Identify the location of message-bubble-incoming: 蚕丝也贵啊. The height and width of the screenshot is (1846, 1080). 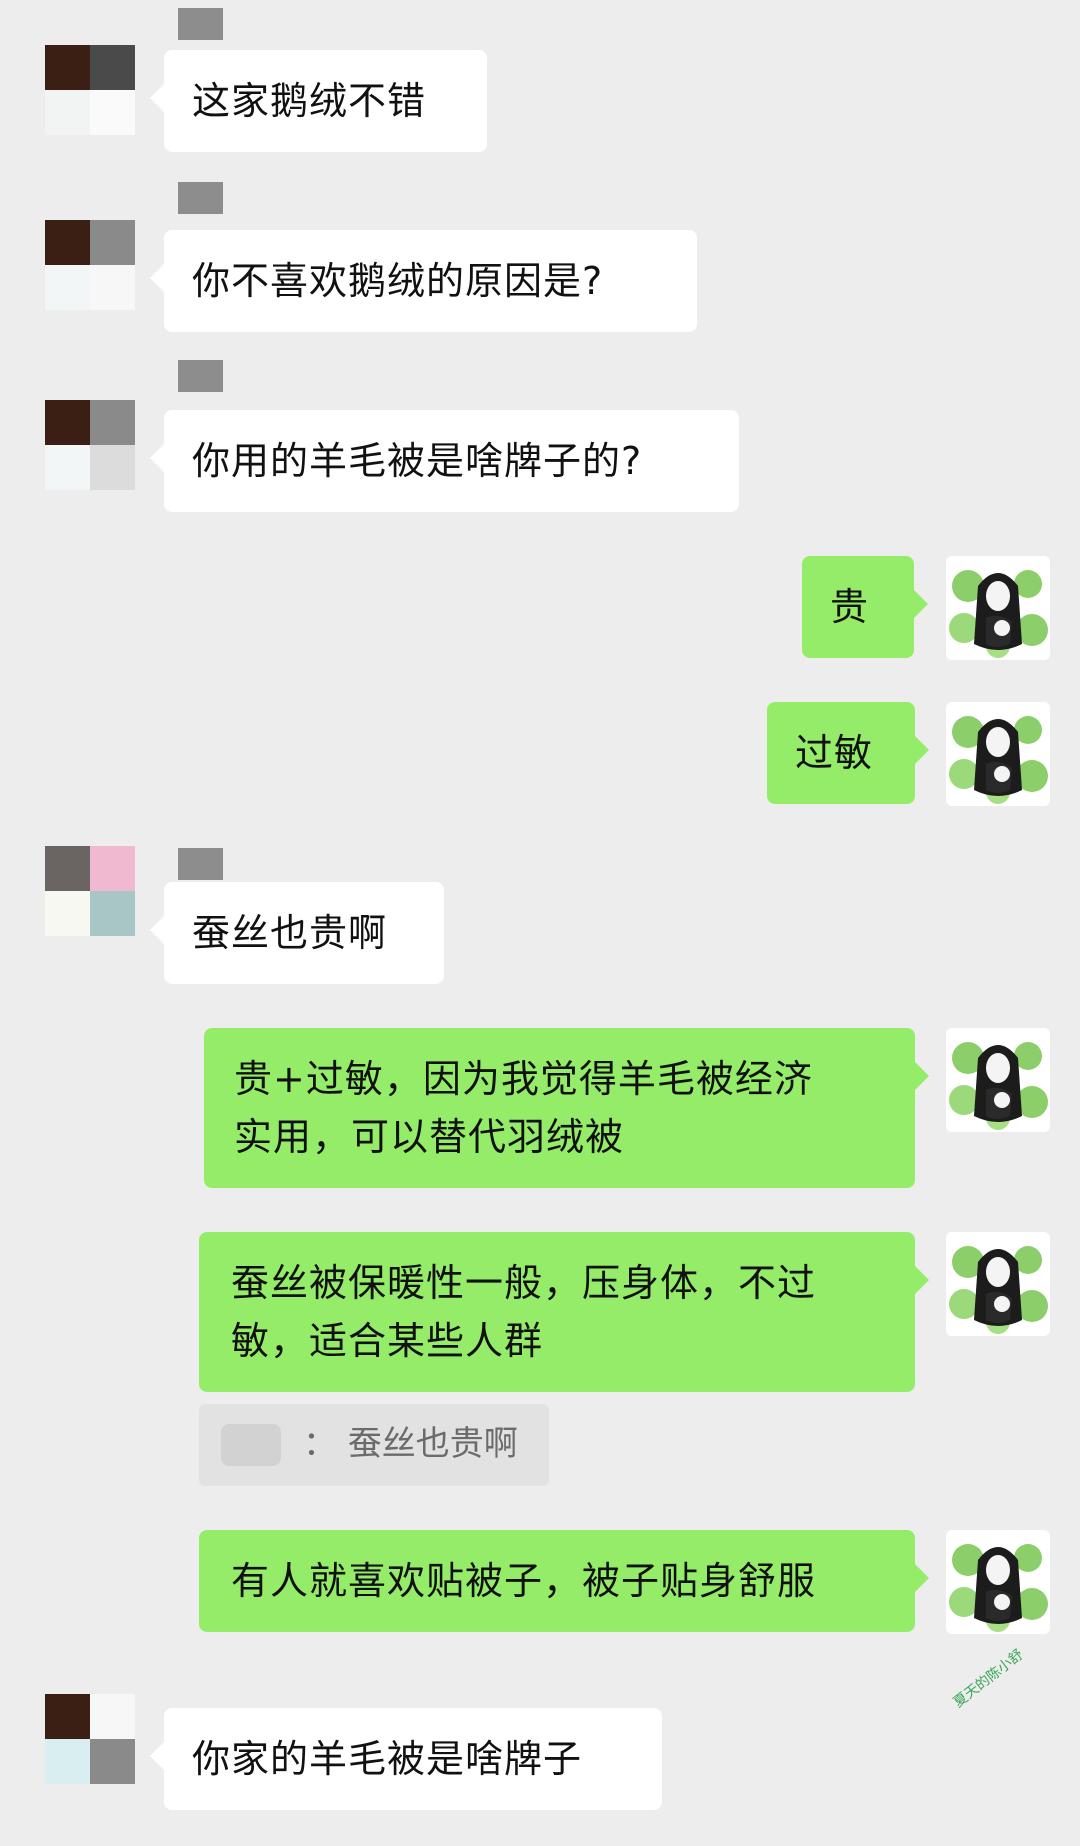
(297, 933).